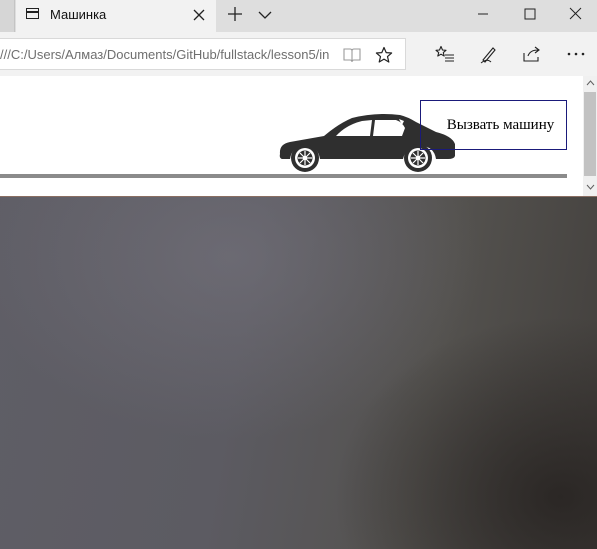 The height and width of the screenshot is (549, 597). Describe the element at coordinates (532, 54) in the screenshot. I see `share-icon` at that location.